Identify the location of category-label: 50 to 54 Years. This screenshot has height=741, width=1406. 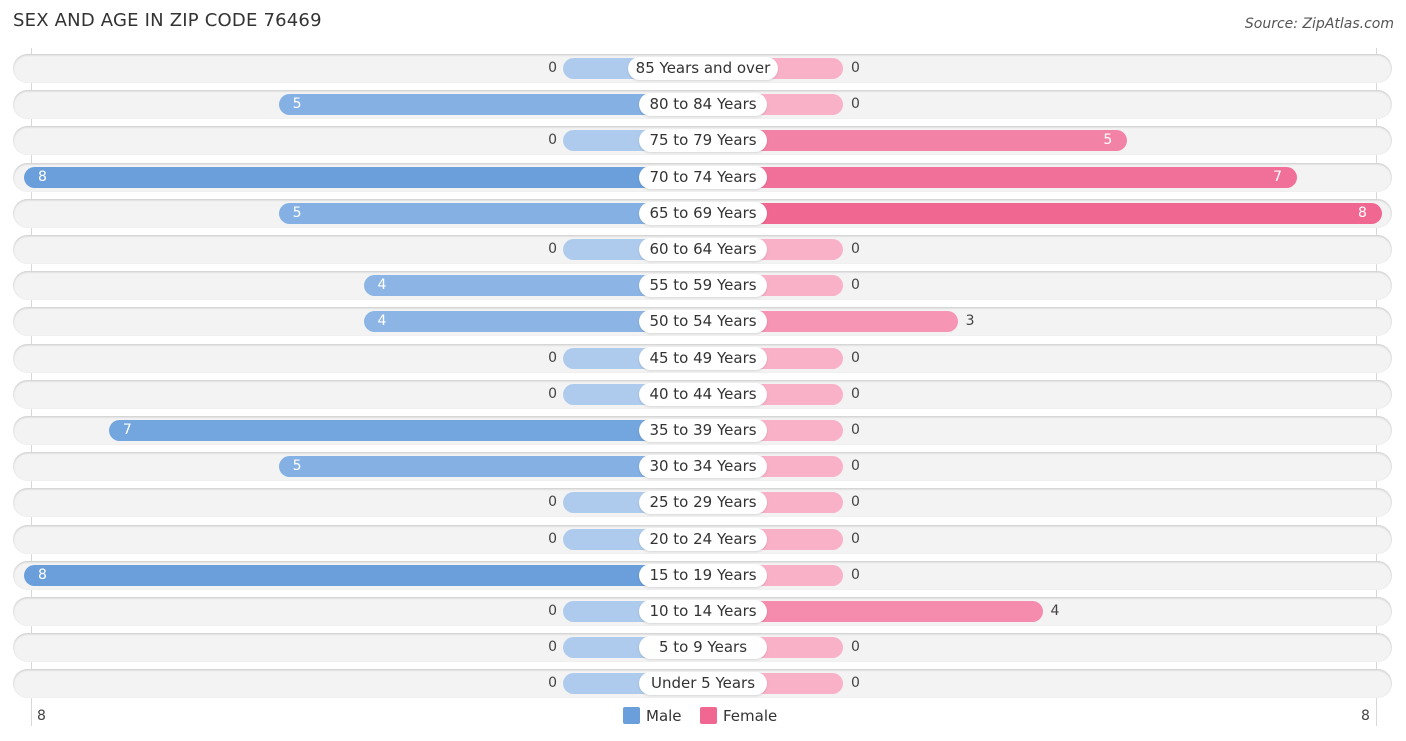
(703, 322).